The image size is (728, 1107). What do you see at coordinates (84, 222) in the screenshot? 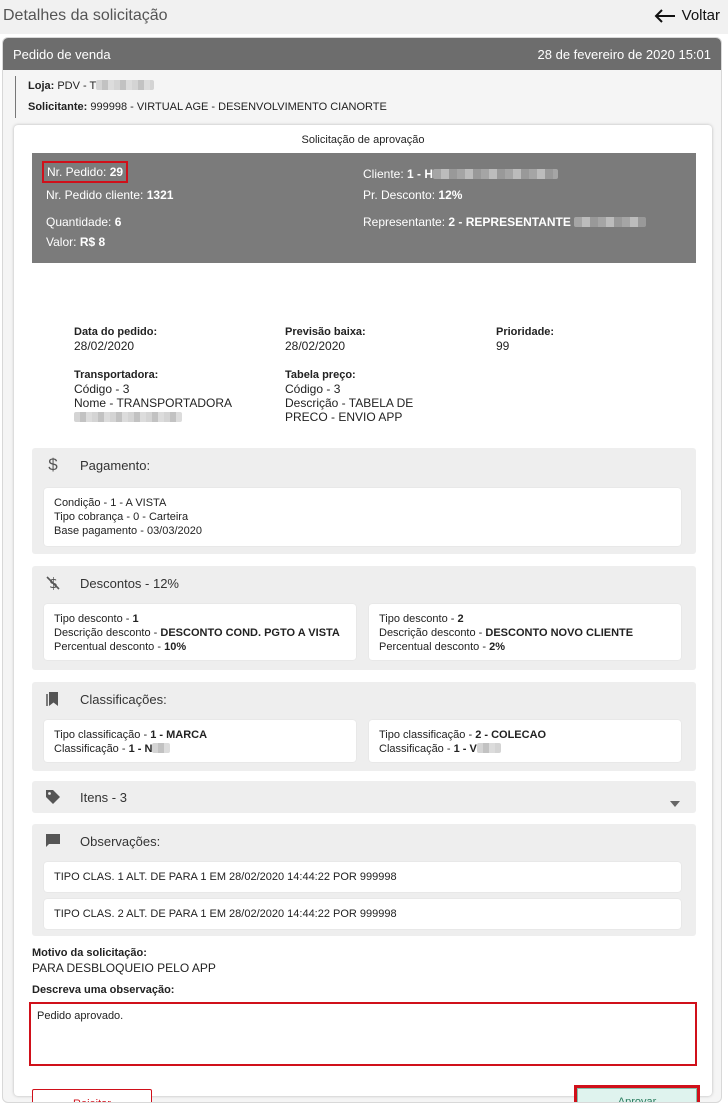
I see `quantidade: Quantidade: 6` at bounding box center [84, 222].